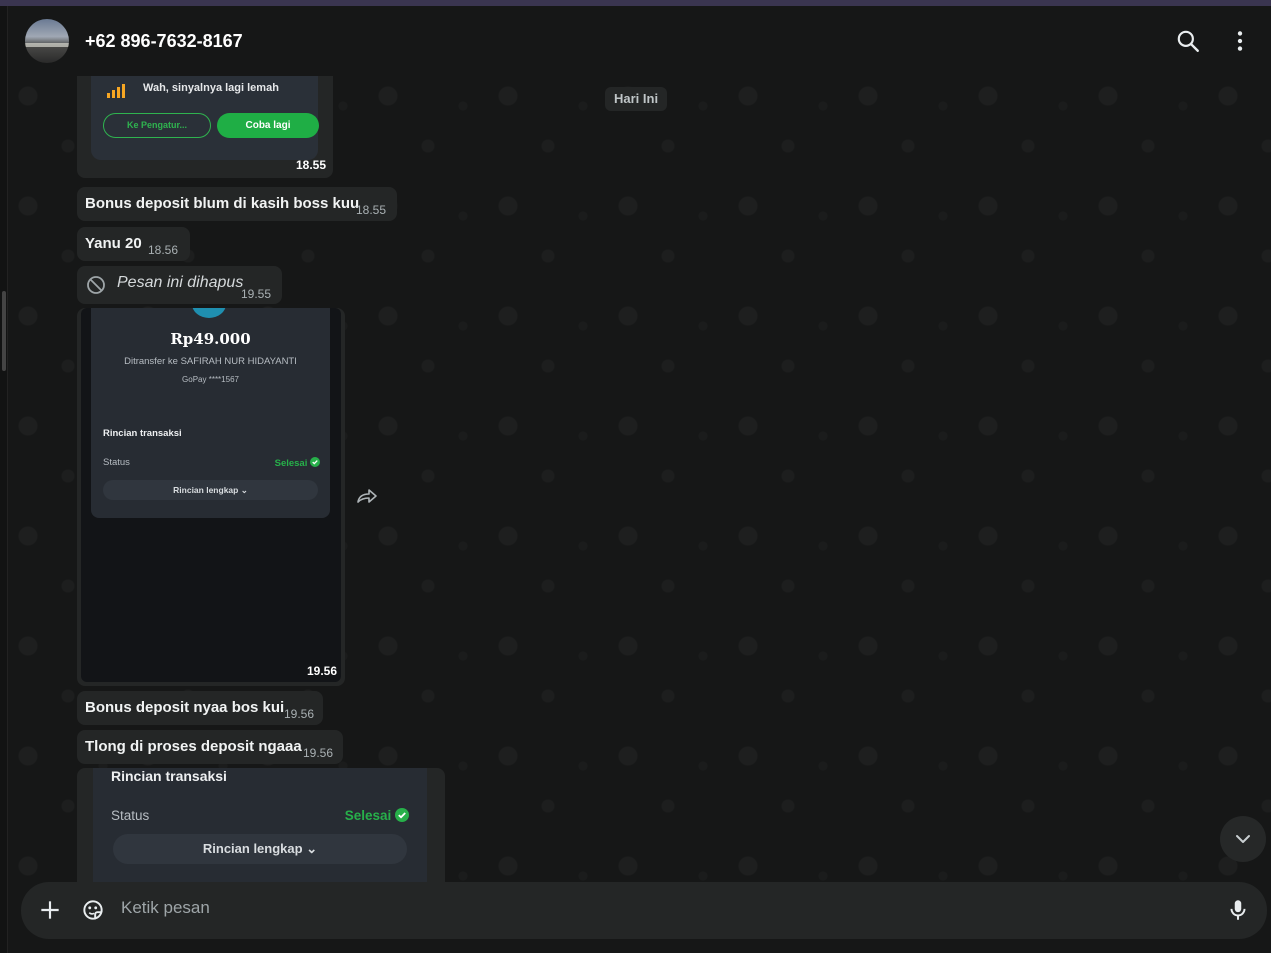 The image size is (1271, 953). Describe the element at coordinates (1238, 910) in the screenshot. I see `microphone-icon` at that location.